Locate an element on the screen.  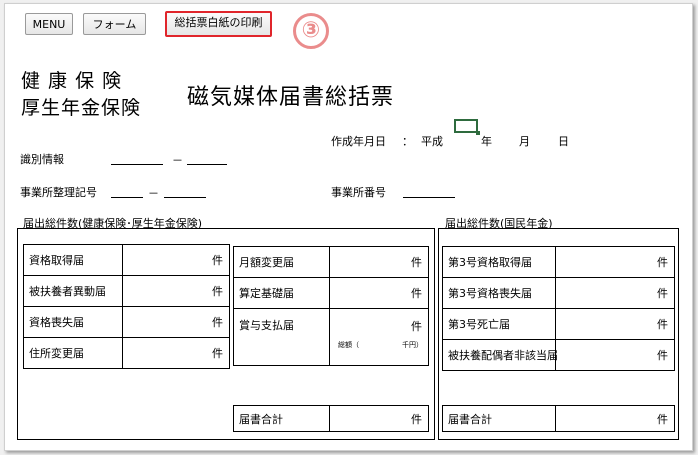
menu-button: MENU is located at coordinates (49, 24).